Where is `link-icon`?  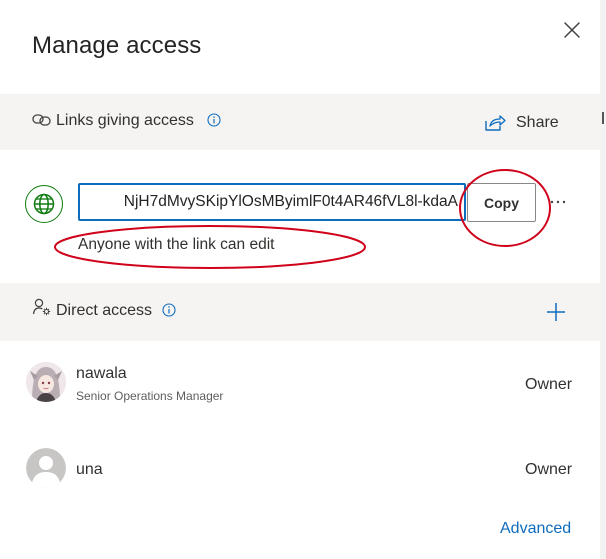
link-icon is located at coordinates (41, 120).